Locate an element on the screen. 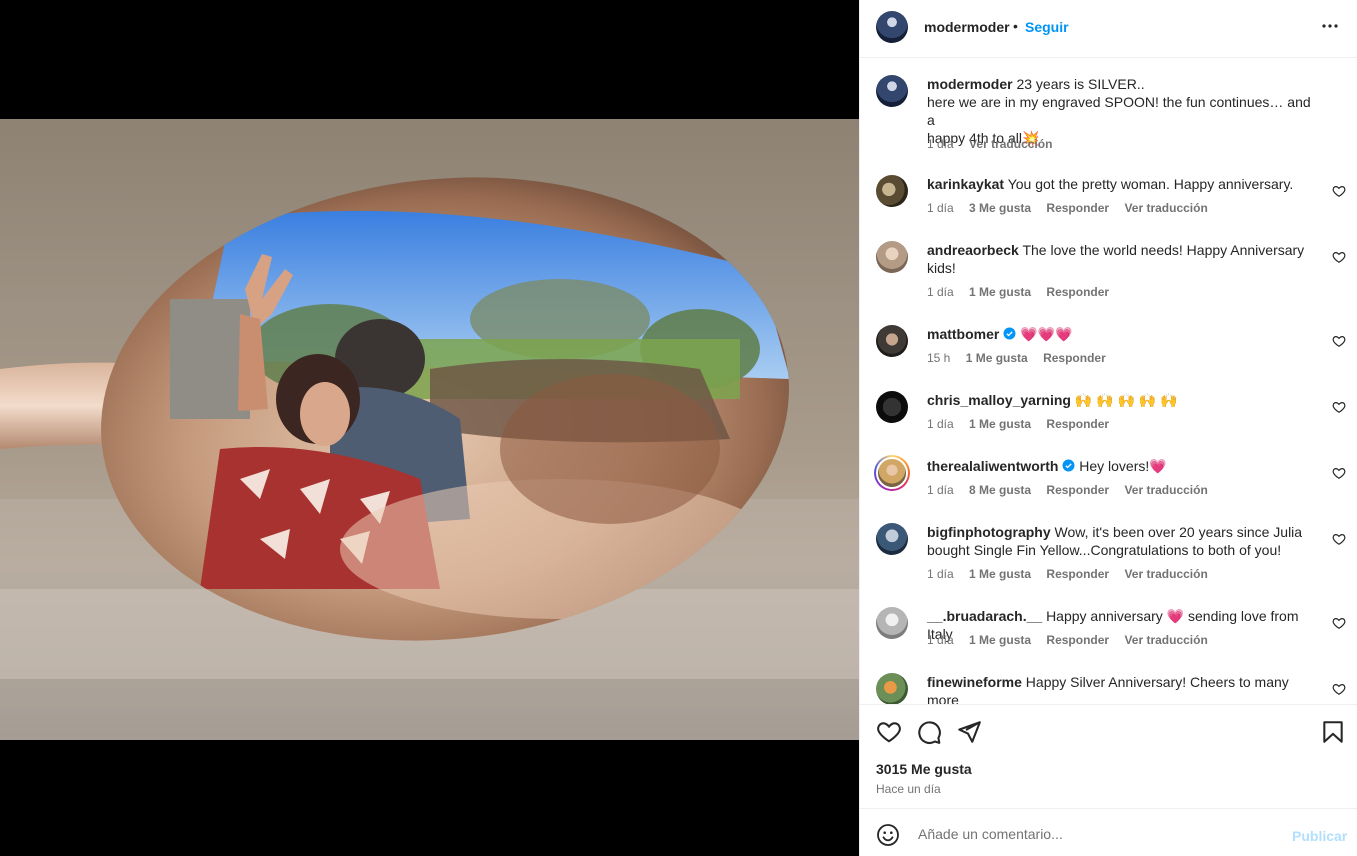 Image resolution: width=1357 pixels, height=856 pixels. comment-icon is located at coordinates (929, 732).